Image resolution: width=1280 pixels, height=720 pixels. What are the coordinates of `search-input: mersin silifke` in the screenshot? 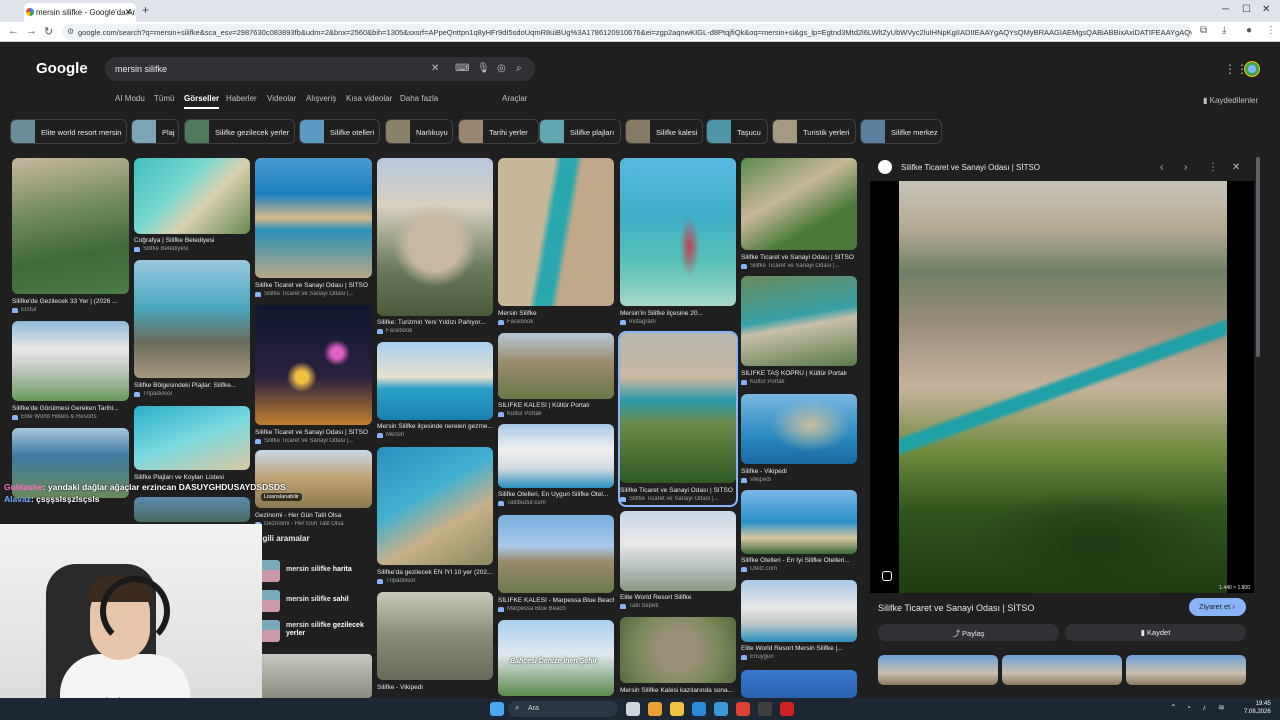 It's located at (141, 69).